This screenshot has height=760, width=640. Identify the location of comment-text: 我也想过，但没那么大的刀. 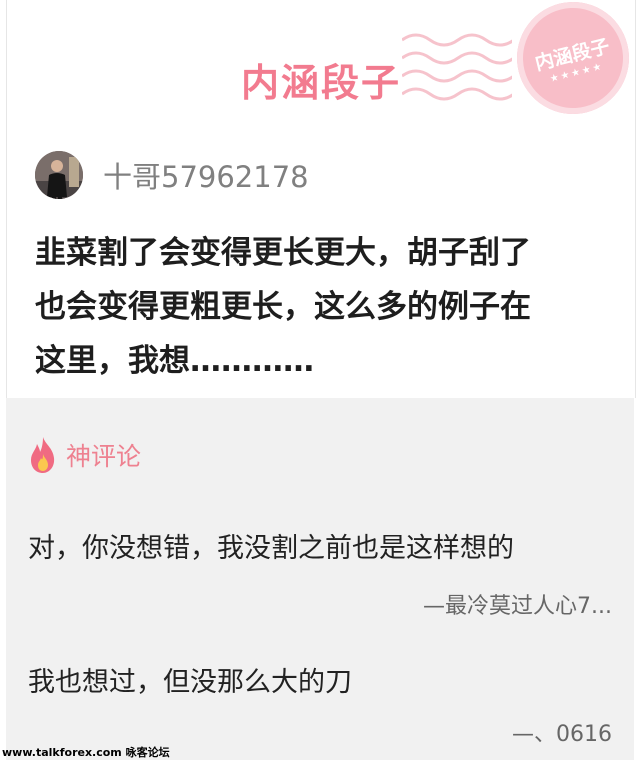
(190, 682).